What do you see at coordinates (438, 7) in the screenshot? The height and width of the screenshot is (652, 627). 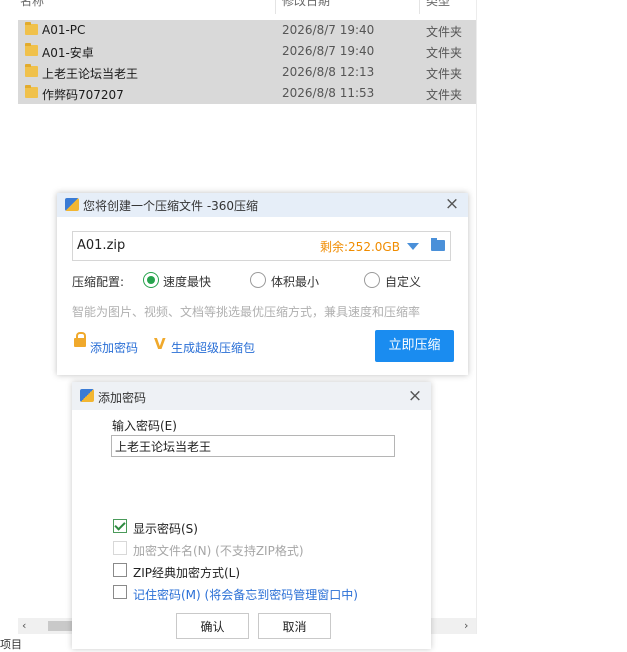 I see `column-header-type: 类型` at bounding box center [438, 7].